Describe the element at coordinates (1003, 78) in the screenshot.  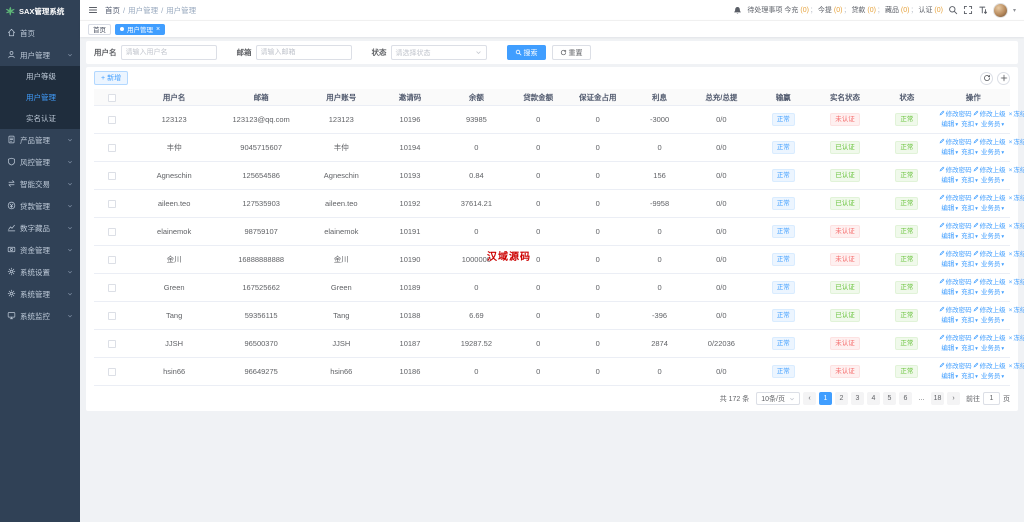
I see `column-settings-icon` at that location.